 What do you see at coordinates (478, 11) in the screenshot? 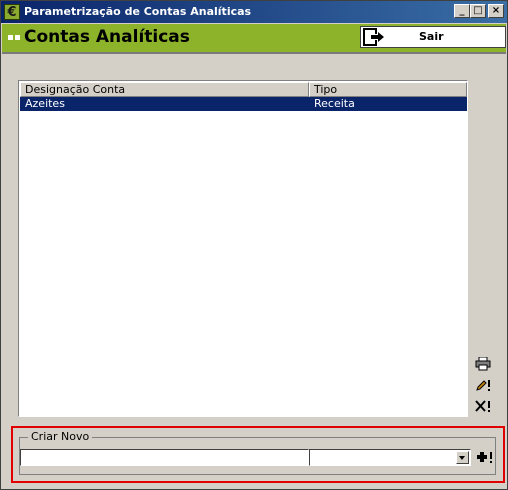
I see `maximize-button: □` at bounding box center [478, 11].